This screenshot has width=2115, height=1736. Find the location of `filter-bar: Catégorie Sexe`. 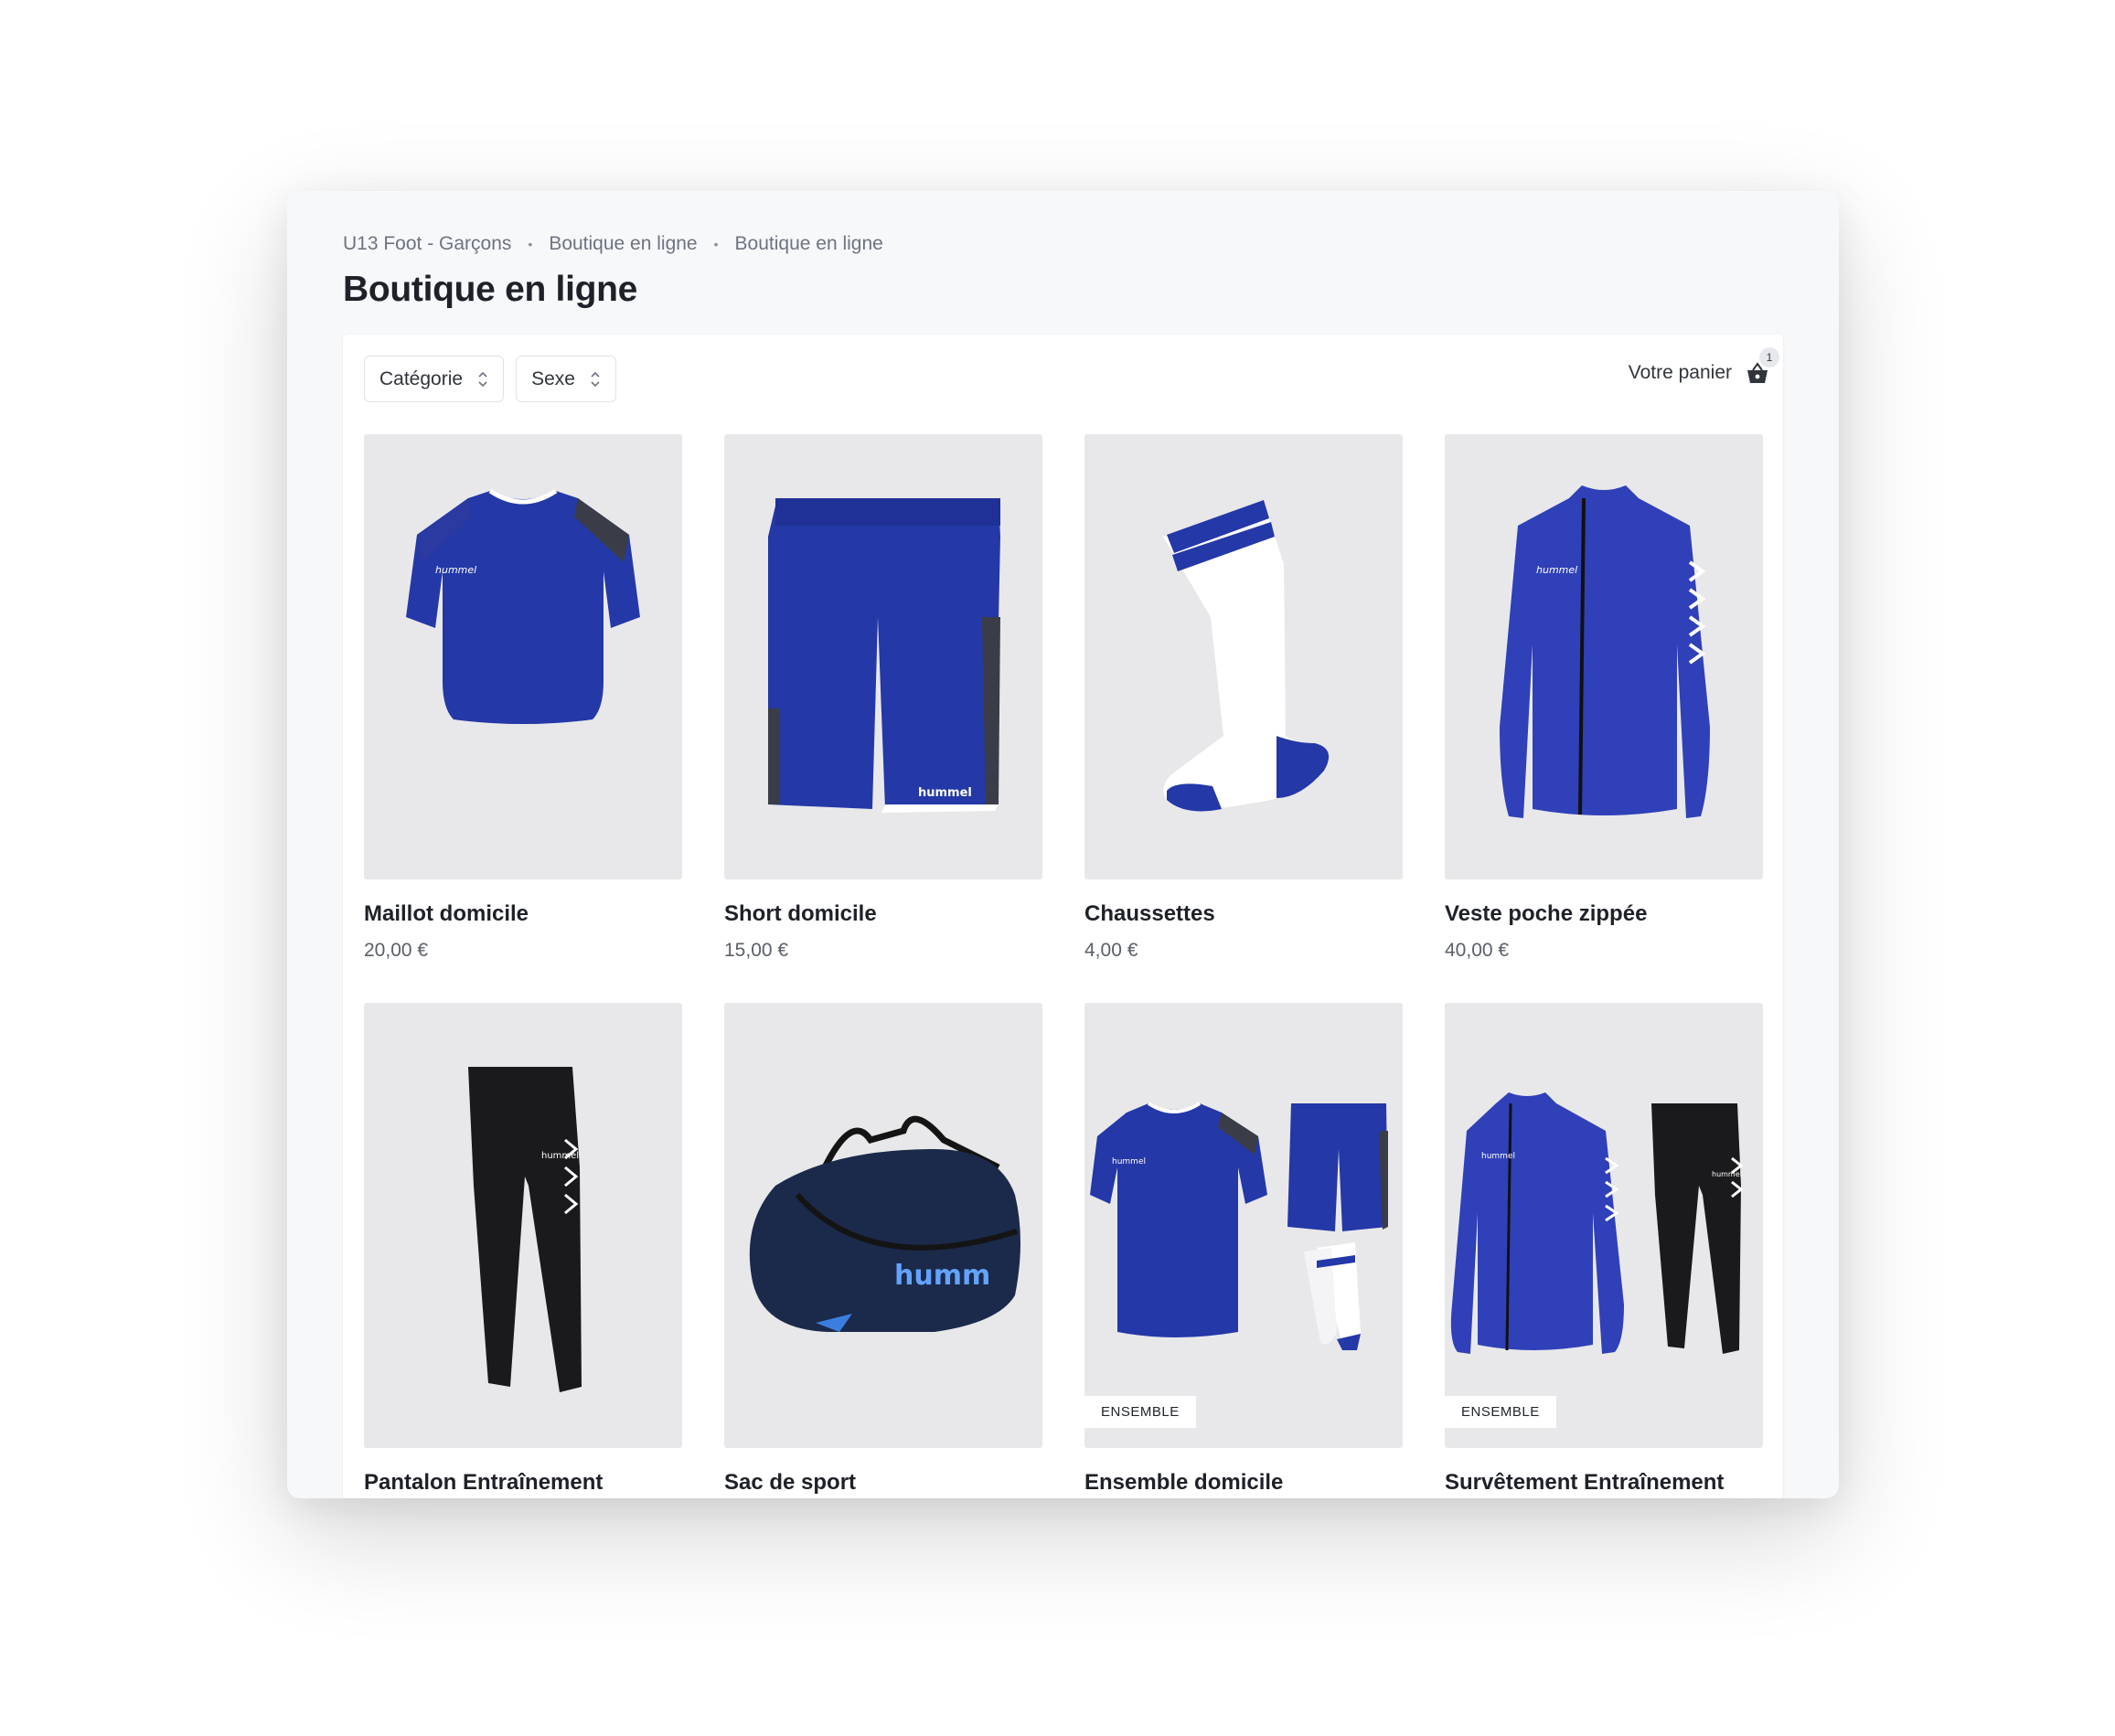

filter-bar: Catégorie Sexe is located at coordinates (490, 379).